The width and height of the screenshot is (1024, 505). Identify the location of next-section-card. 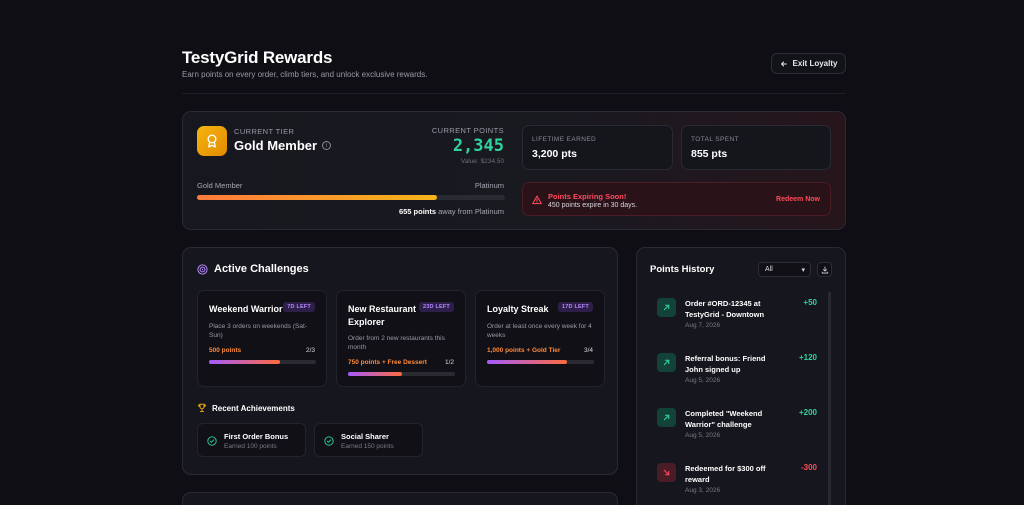
(400, 498).